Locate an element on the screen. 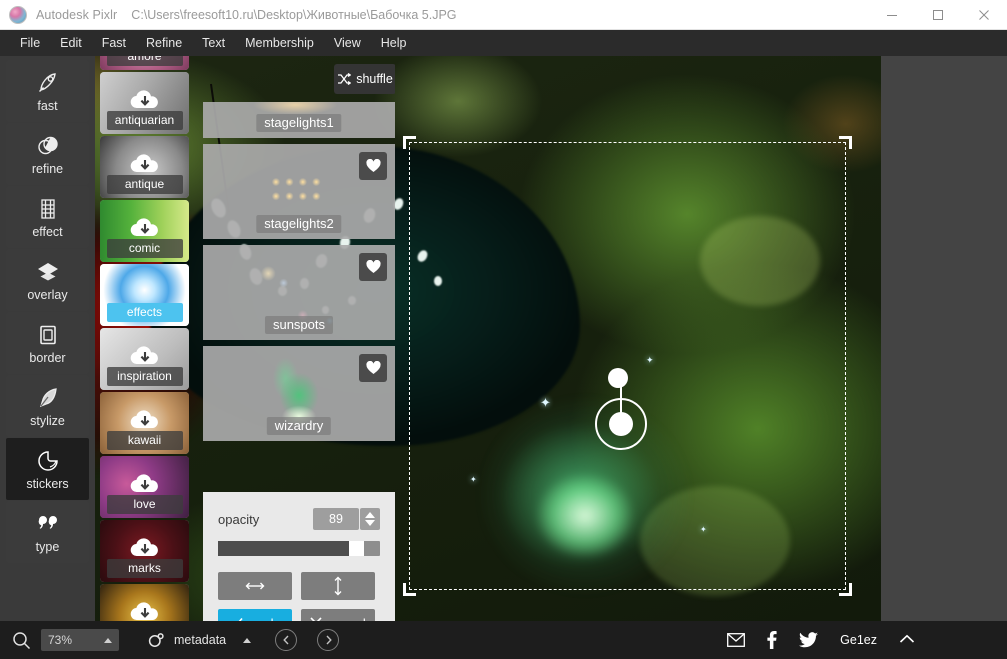 The height and width of the screenshot is (659, 1007). zoom-level-field: 73% is located at coordinates (80, 640).